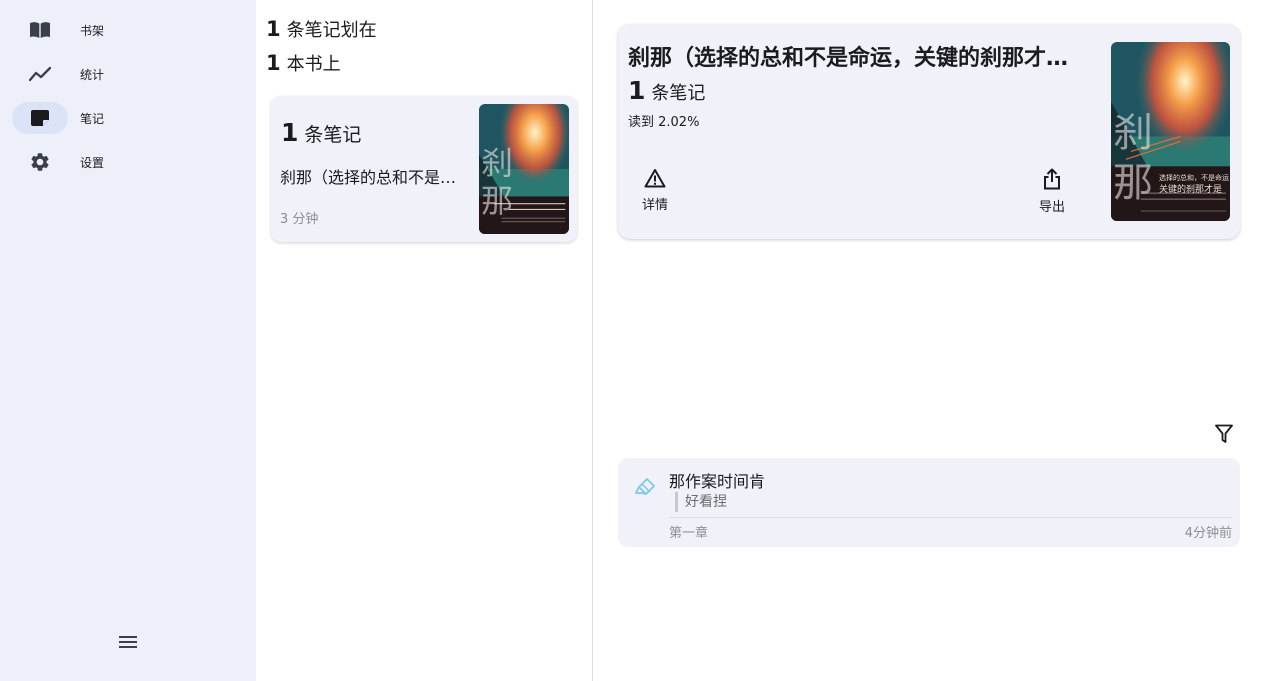 Image resolution: width=1264 pixels, height=681 pixels. I want to click on summary-books-line: 1 本书上, so click(303, 63).